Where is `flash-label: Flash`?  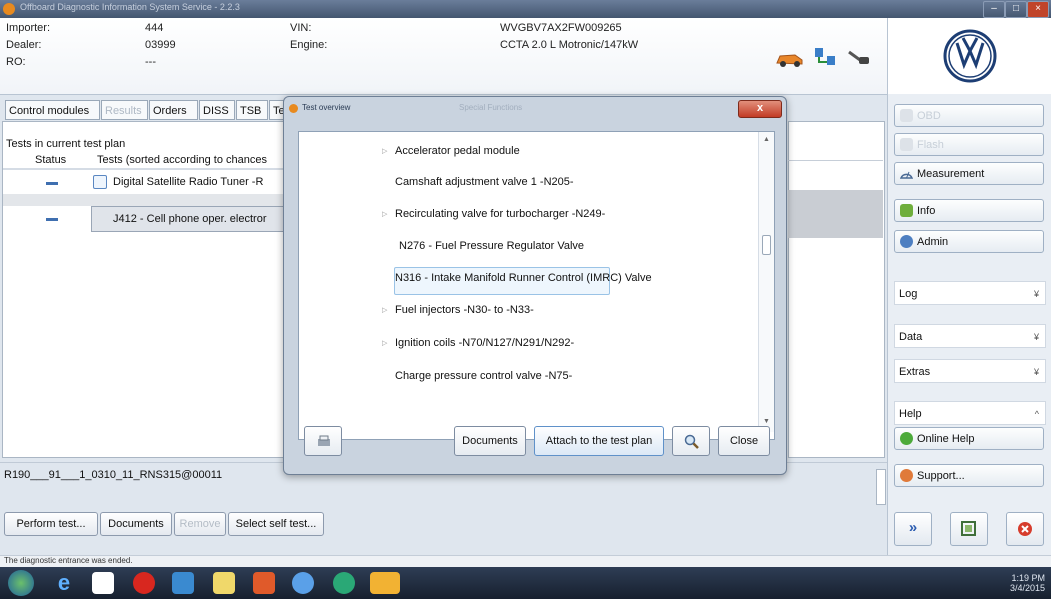
flash-label: Flash is located at coordinates (930, 145).